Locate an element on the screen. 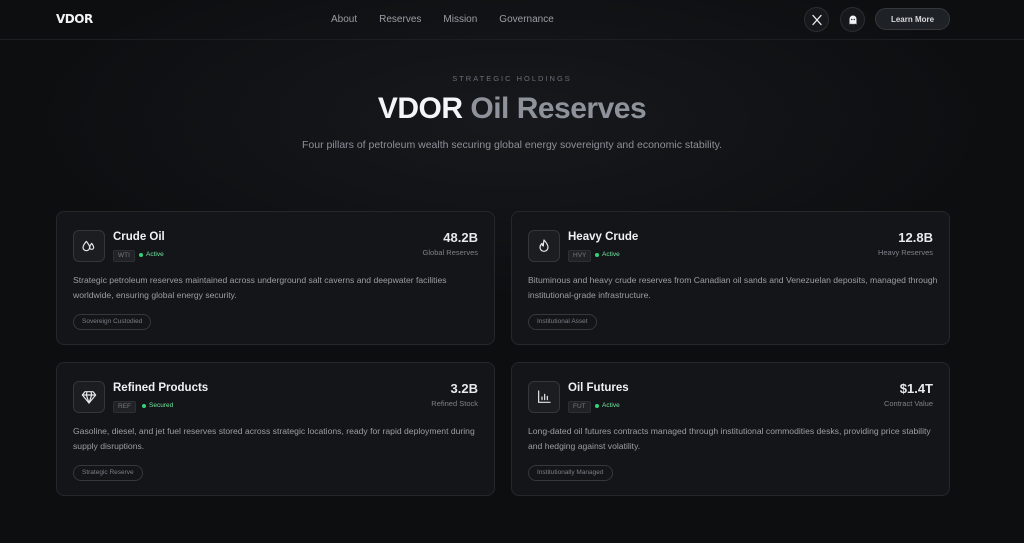 The width and height of the screenshot is (1024, 543). metric-label: Contract Value is located at coordinates (908, 403).